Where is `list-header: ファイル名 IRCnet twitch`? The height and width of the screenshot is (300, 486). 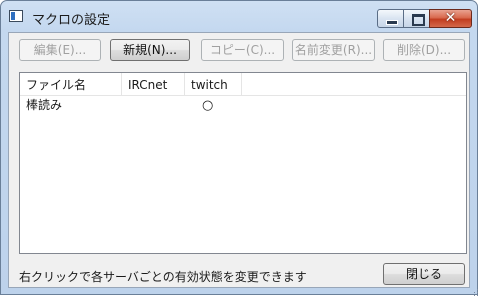 list-header: ファイル名 IRCnet twitch is located at coordinates (243, 84).